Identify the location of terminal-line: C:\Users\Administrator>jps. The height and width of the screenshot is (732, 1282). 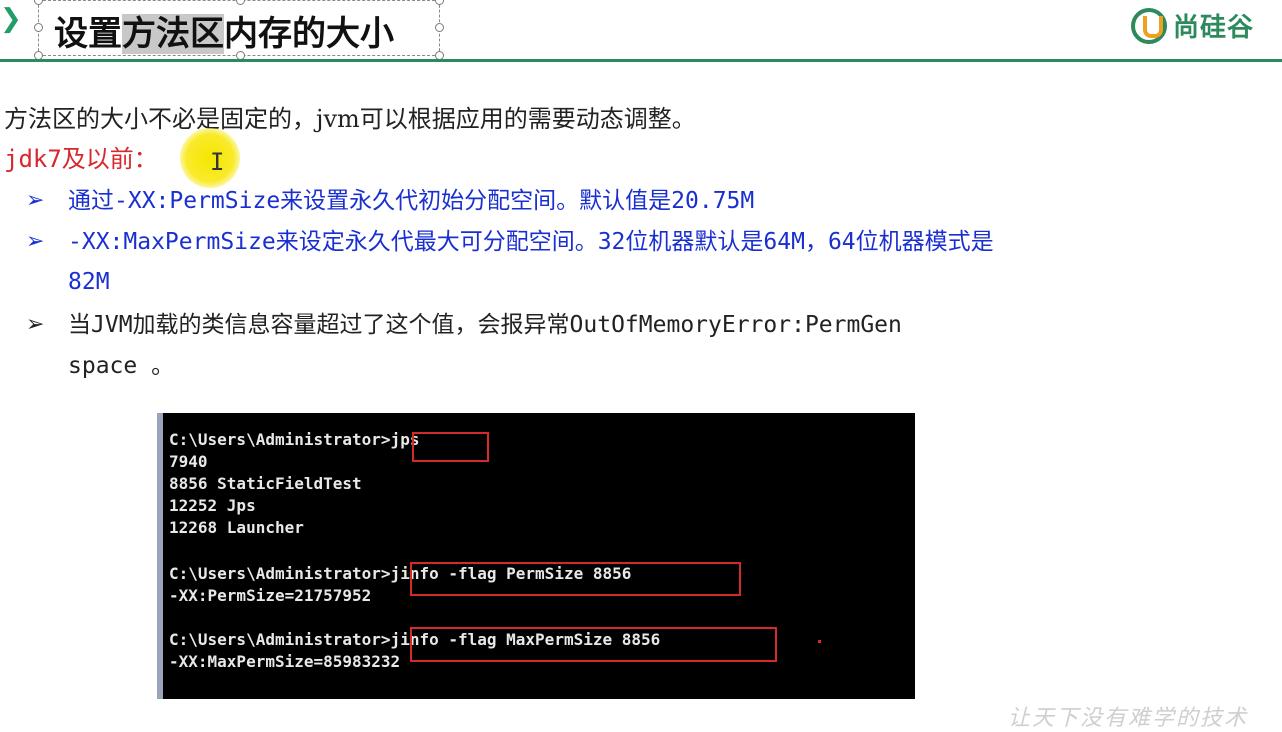
(294, 439).